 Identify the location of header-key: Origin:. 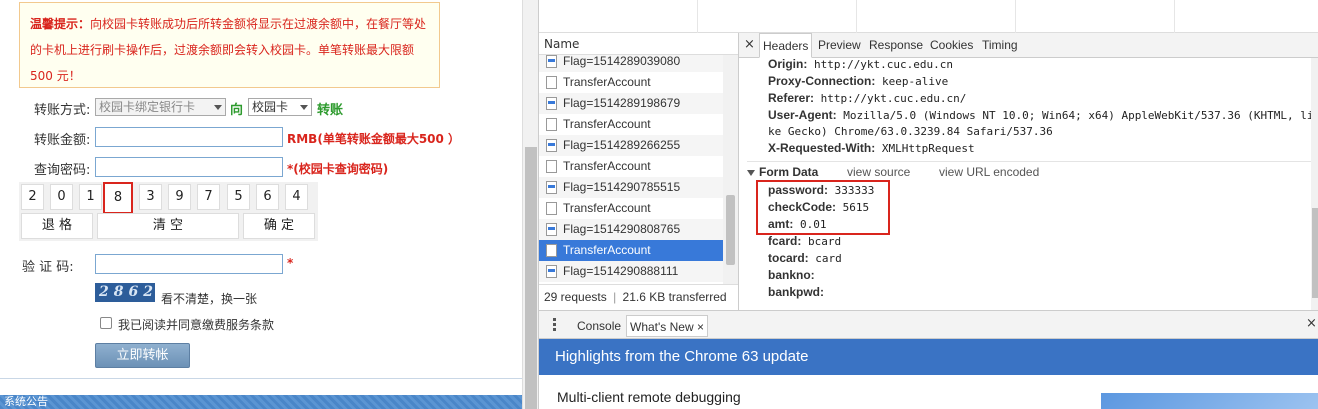
(788, 64).